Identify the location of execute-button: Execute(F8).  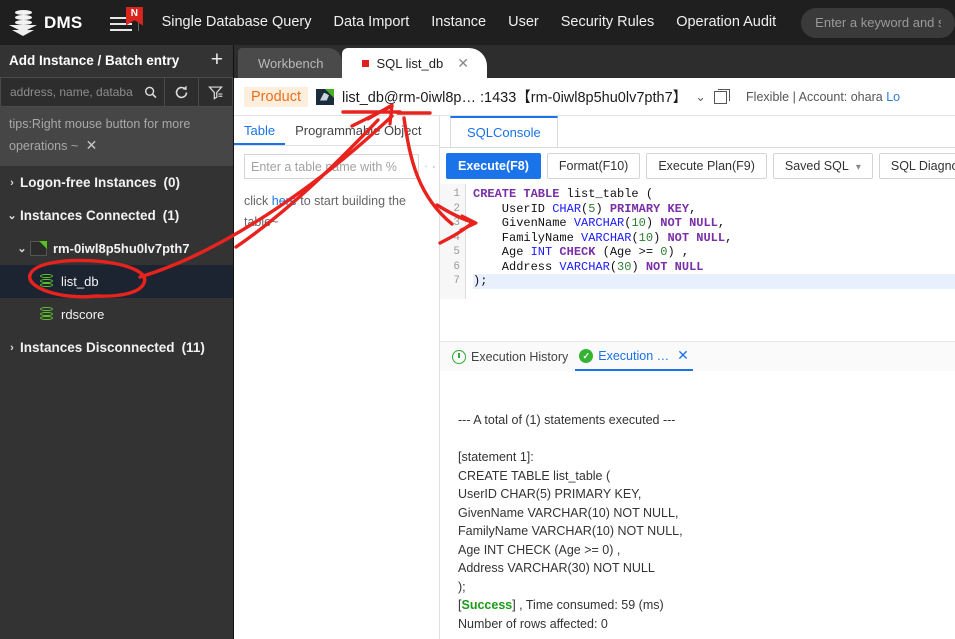
(493, 166).